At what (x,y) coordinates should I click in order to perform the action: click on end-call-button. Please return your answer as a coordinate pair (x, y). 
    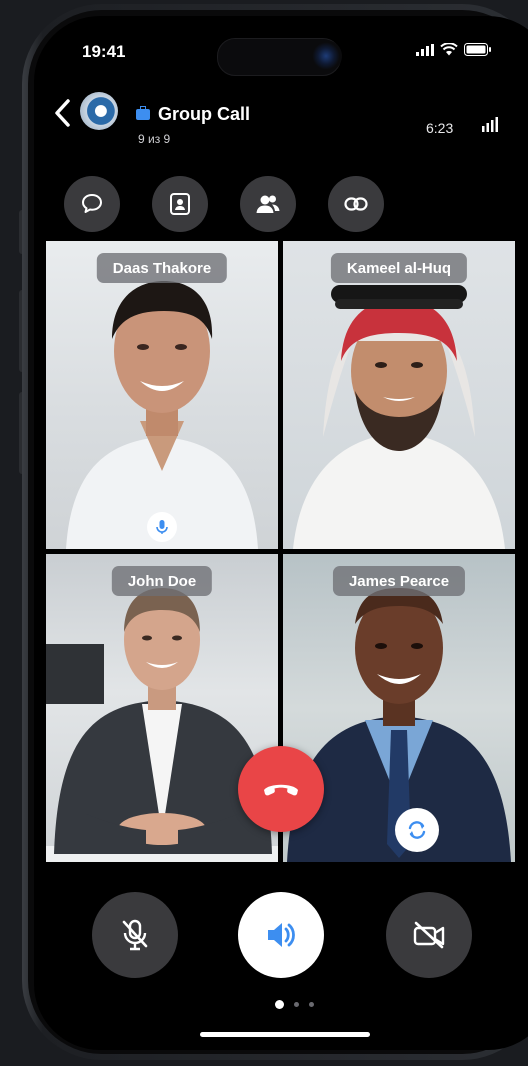
    Looking at the image, I should click on (281, 789).